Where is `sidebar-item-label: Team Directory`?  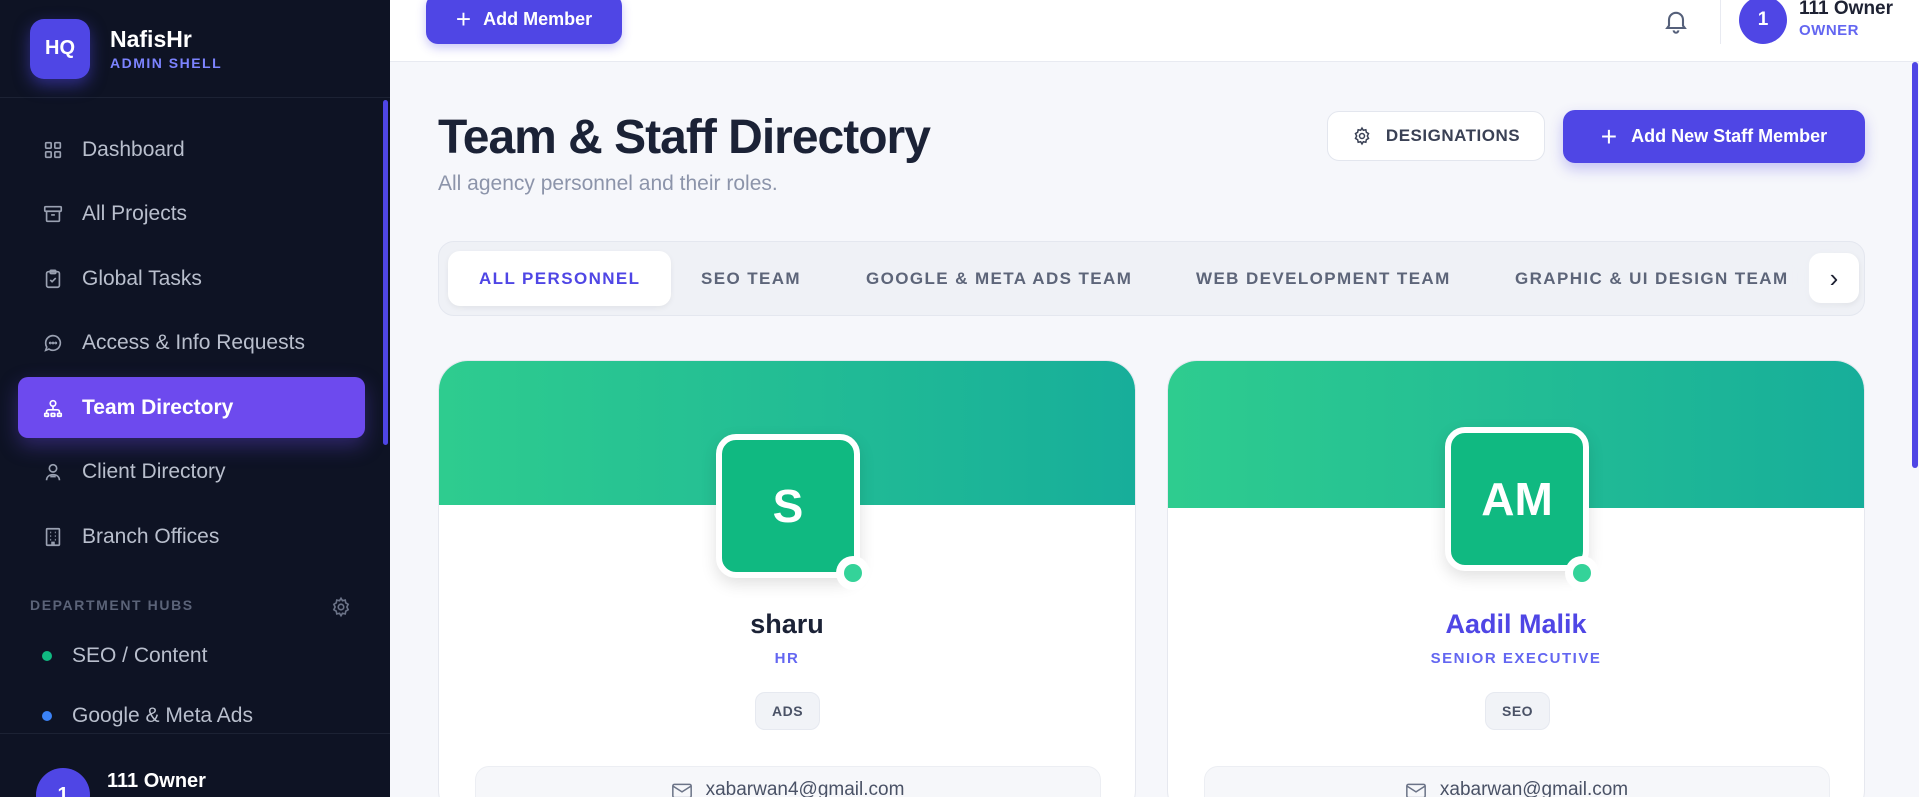
sidebar-item-label: Team Directory is located at coordinates (158, 407).